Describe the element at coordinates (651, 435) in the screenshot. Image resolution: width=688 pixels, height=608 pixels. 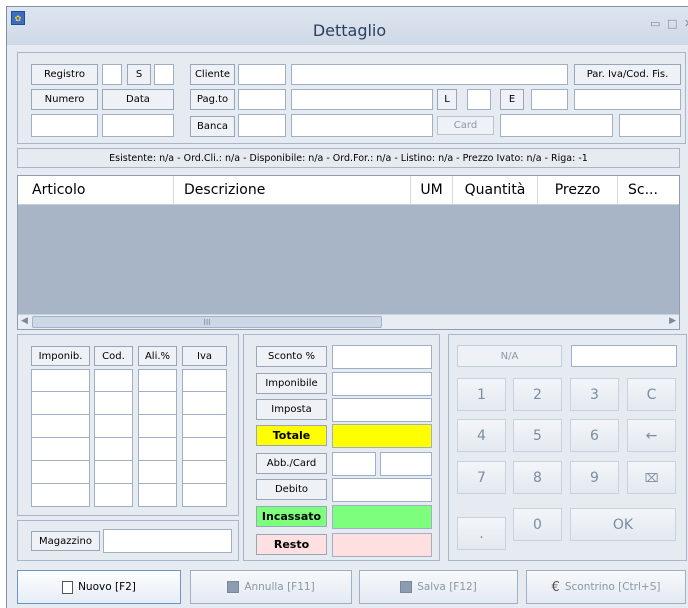
I see `backspace-key: ←` at that location.